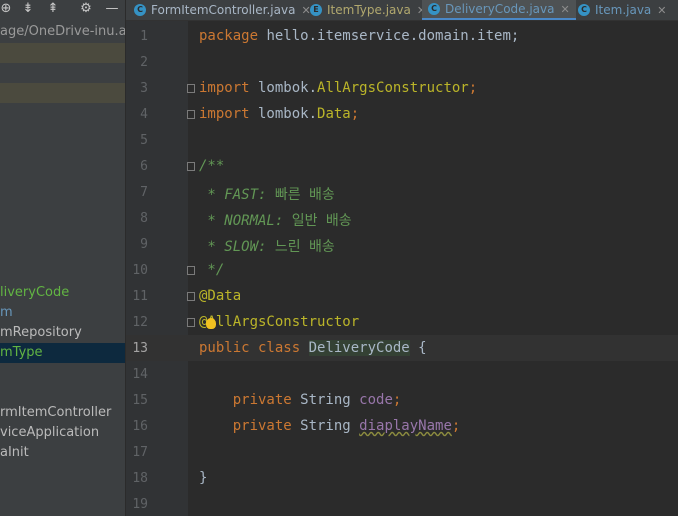 This screenshot has height=516, width=678. Describe the element at coordinates (359, 348) in the screenshot. I see `class-name: DeliveryCode` at that location.